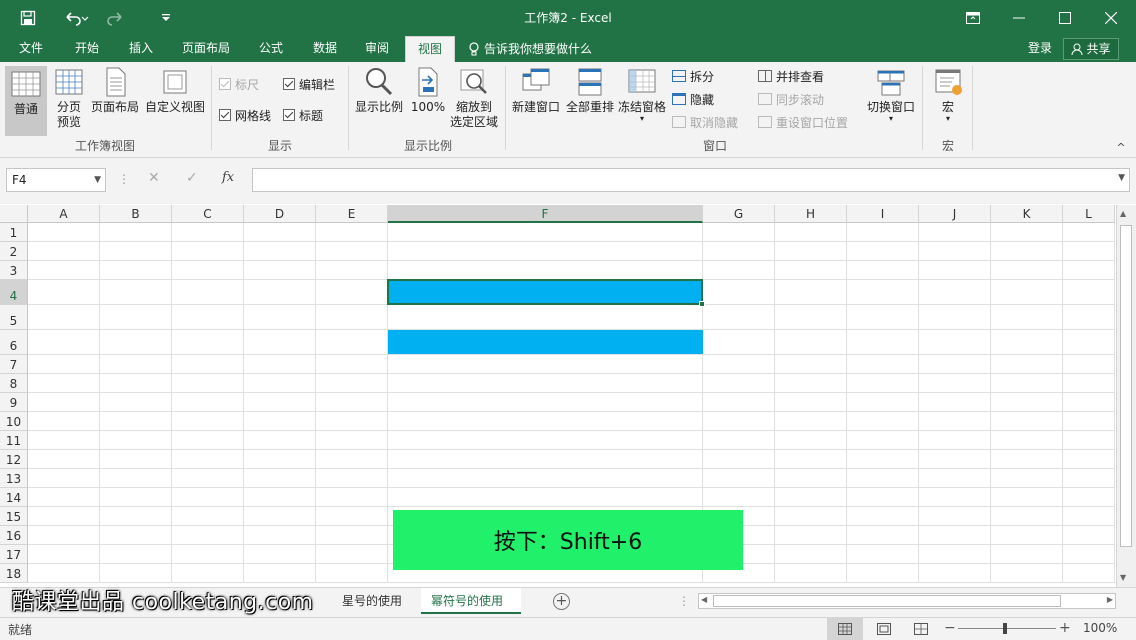 This screenshot has width=1136, height=640. Describe the element at coordinates (1111, 18) in the screenshot. I see `close-icon` at that location.